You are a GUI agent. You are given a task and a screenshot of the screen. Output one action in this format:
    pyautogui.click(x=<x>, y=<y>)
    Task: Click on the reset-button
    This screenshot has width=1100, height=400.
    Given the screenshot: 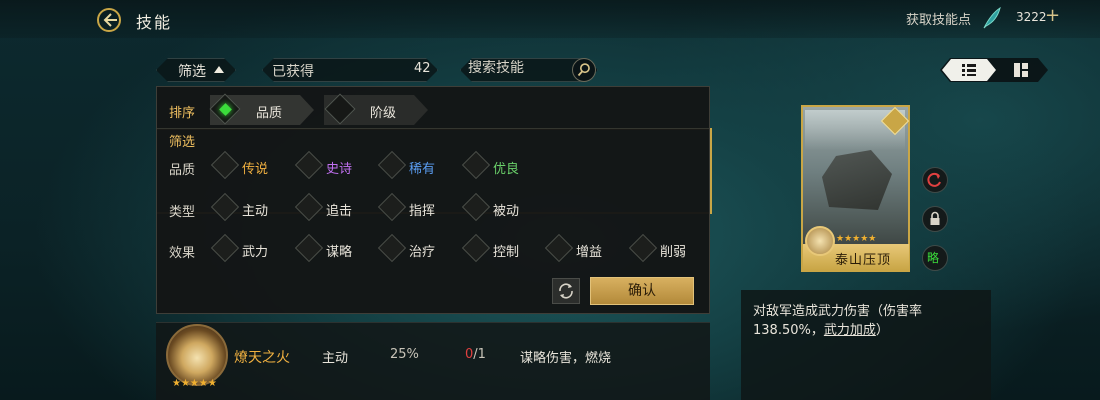 What is the action you would take?
    pyautogui.click(x=935, y=180)
    